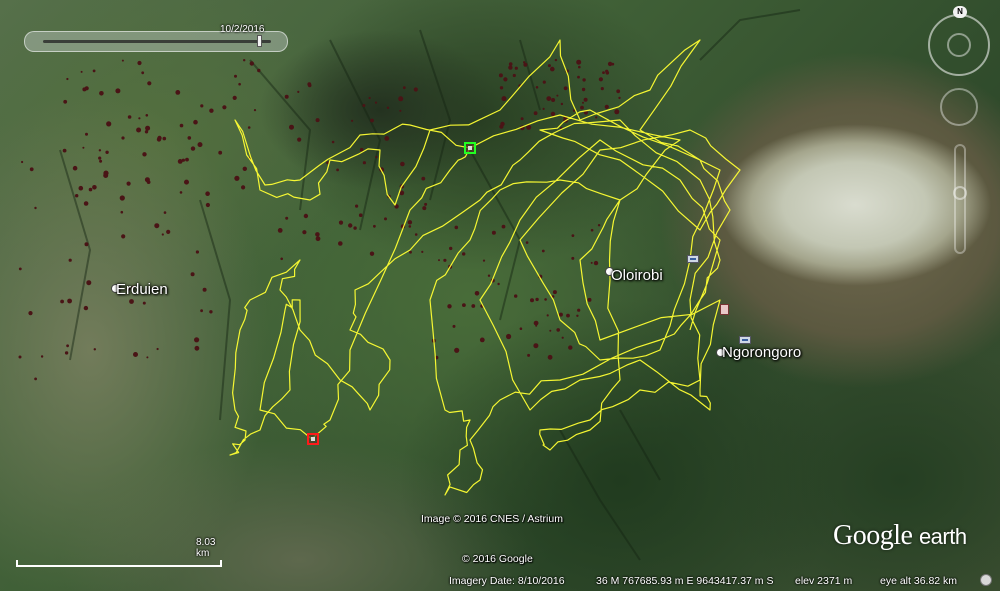 This screenshot has height=591, width=1000. Describe the element at coordinates (960, 129) in the screenshot. I see `navigation-controls: N` at that location.